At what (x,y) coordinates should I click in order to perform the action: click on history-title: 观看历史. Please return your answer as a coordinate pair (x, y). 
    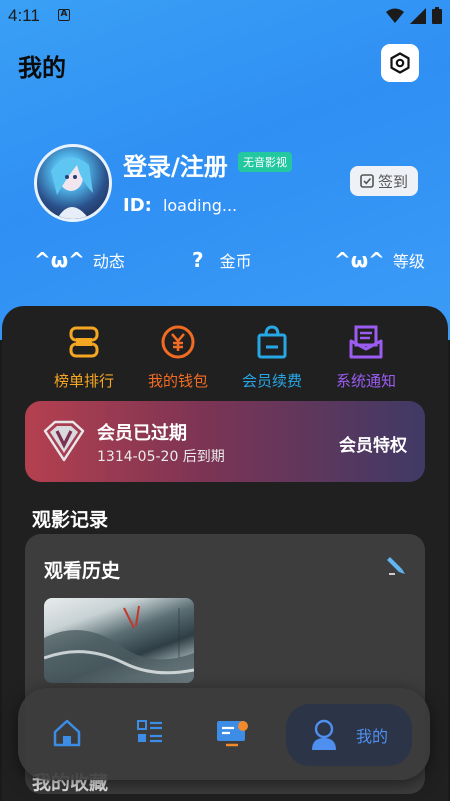
    Looking at the image, I should click on (82, 571).